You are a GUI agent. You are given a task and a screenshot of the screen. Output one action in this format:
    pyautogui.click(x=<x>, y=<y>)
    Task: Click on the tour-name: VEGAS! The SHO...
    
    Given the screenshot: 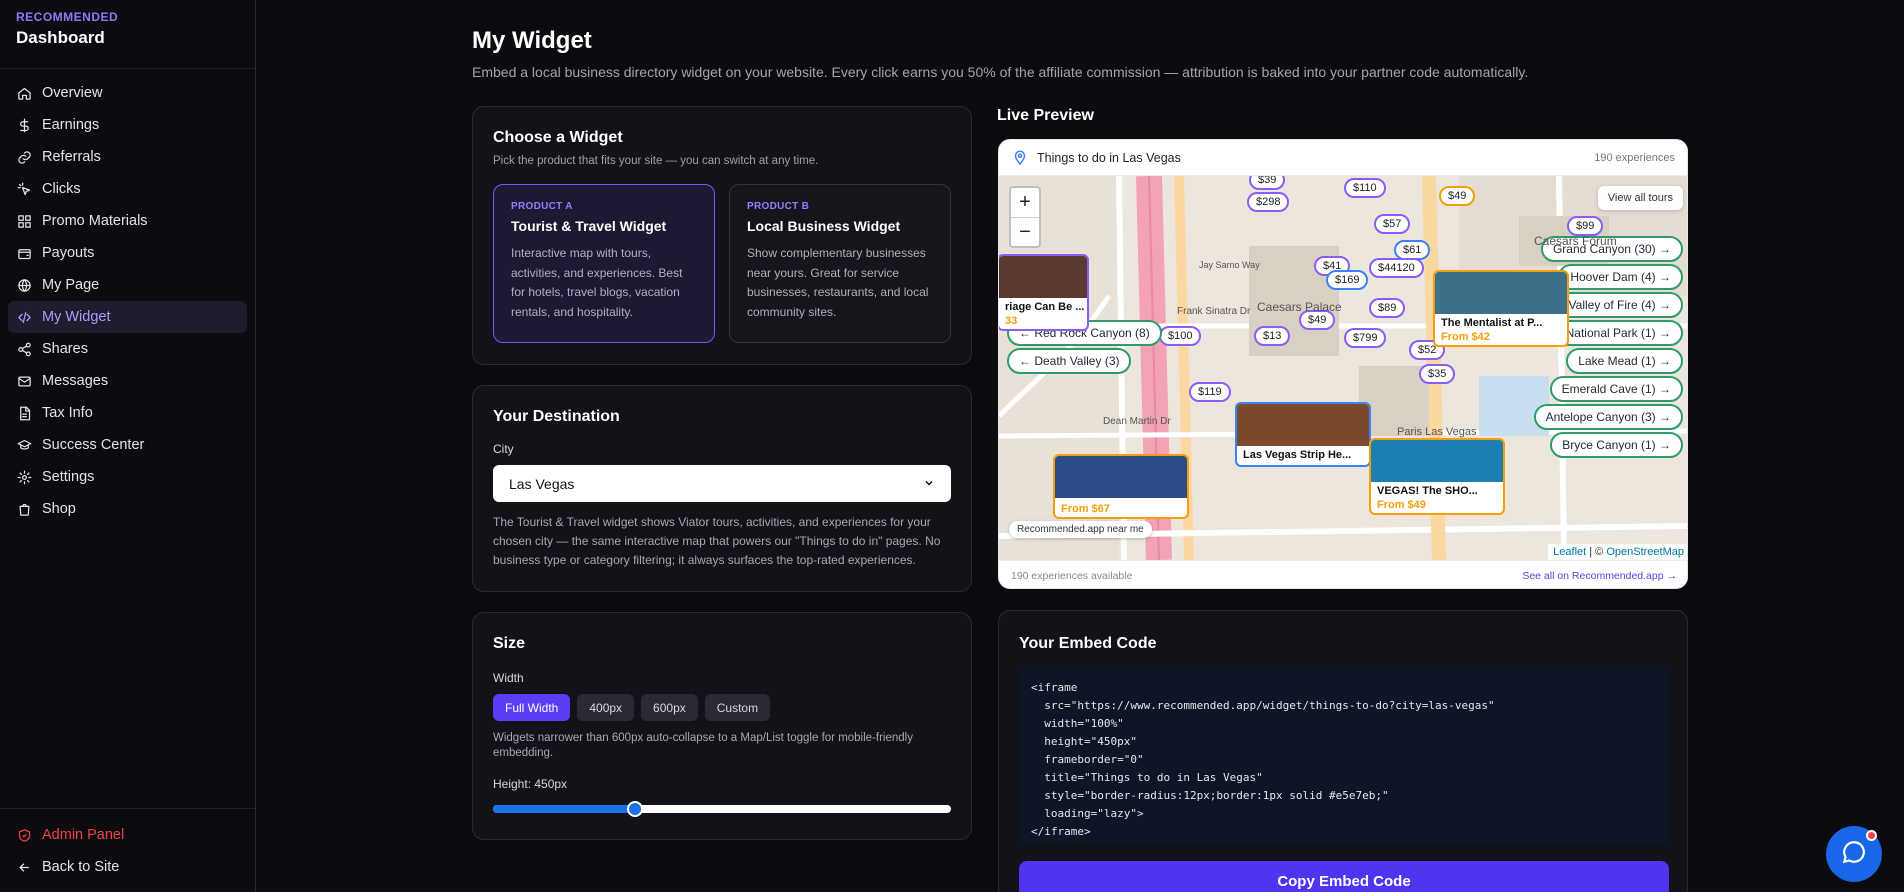 What is the action you would take?
    pyautogui.click(x=1427, y=491)
    